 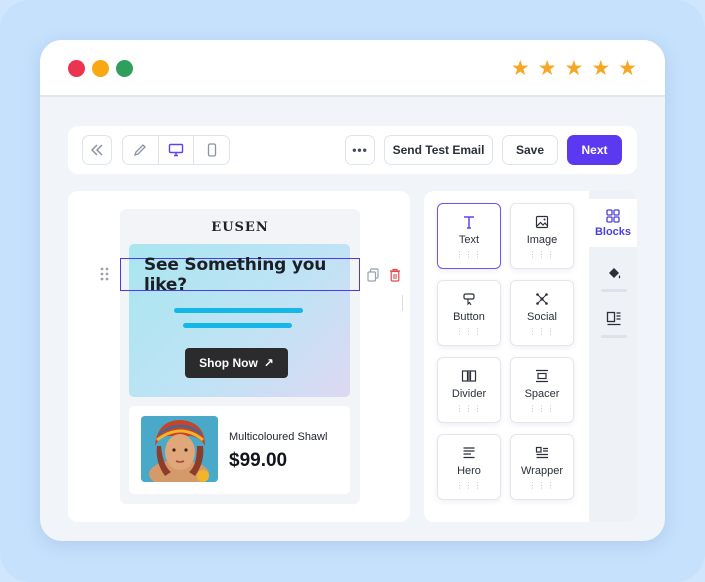 I want to click on grid-icon, so click(x=613, y=215).